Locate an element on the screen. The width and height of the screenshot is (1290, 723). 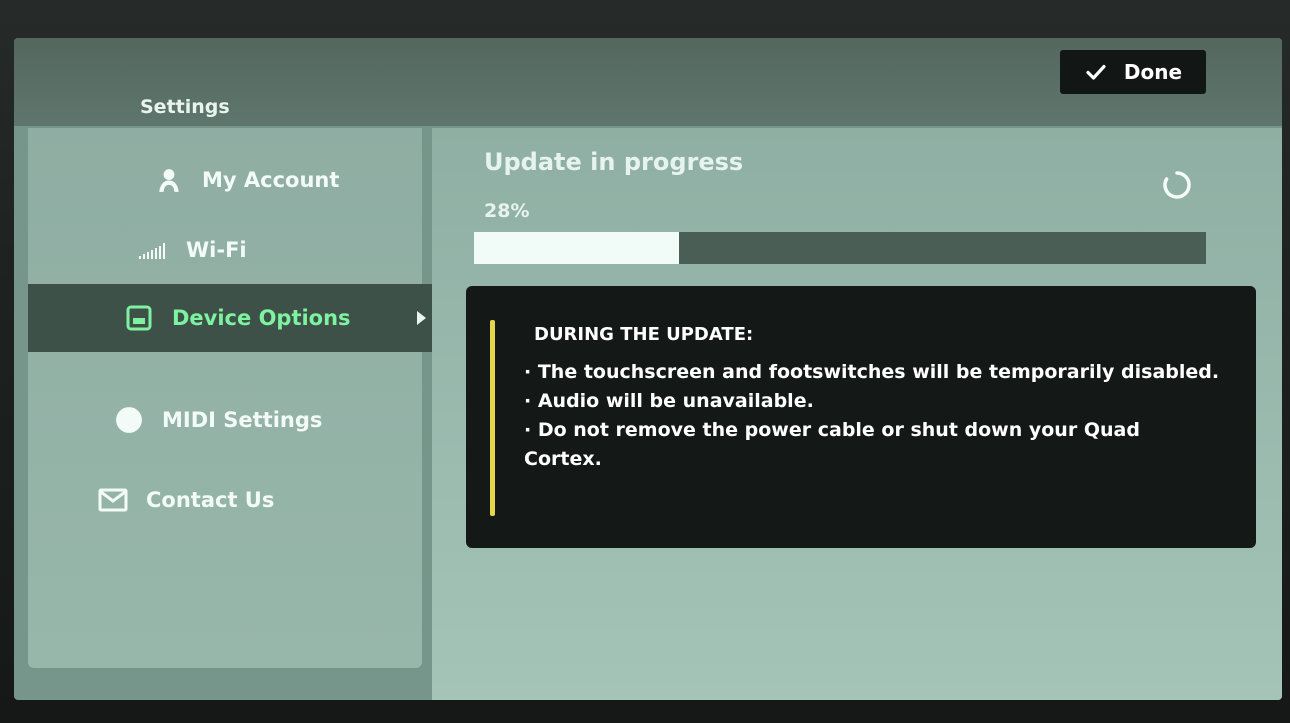
done-button: Done is located at coordinates (1133, 72).